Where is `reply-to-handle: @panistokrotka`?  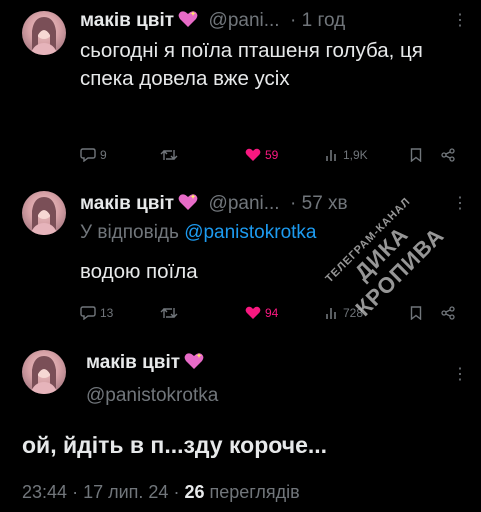
reply-to-handle: @panistokrotka is located at coordinates (250, 232).